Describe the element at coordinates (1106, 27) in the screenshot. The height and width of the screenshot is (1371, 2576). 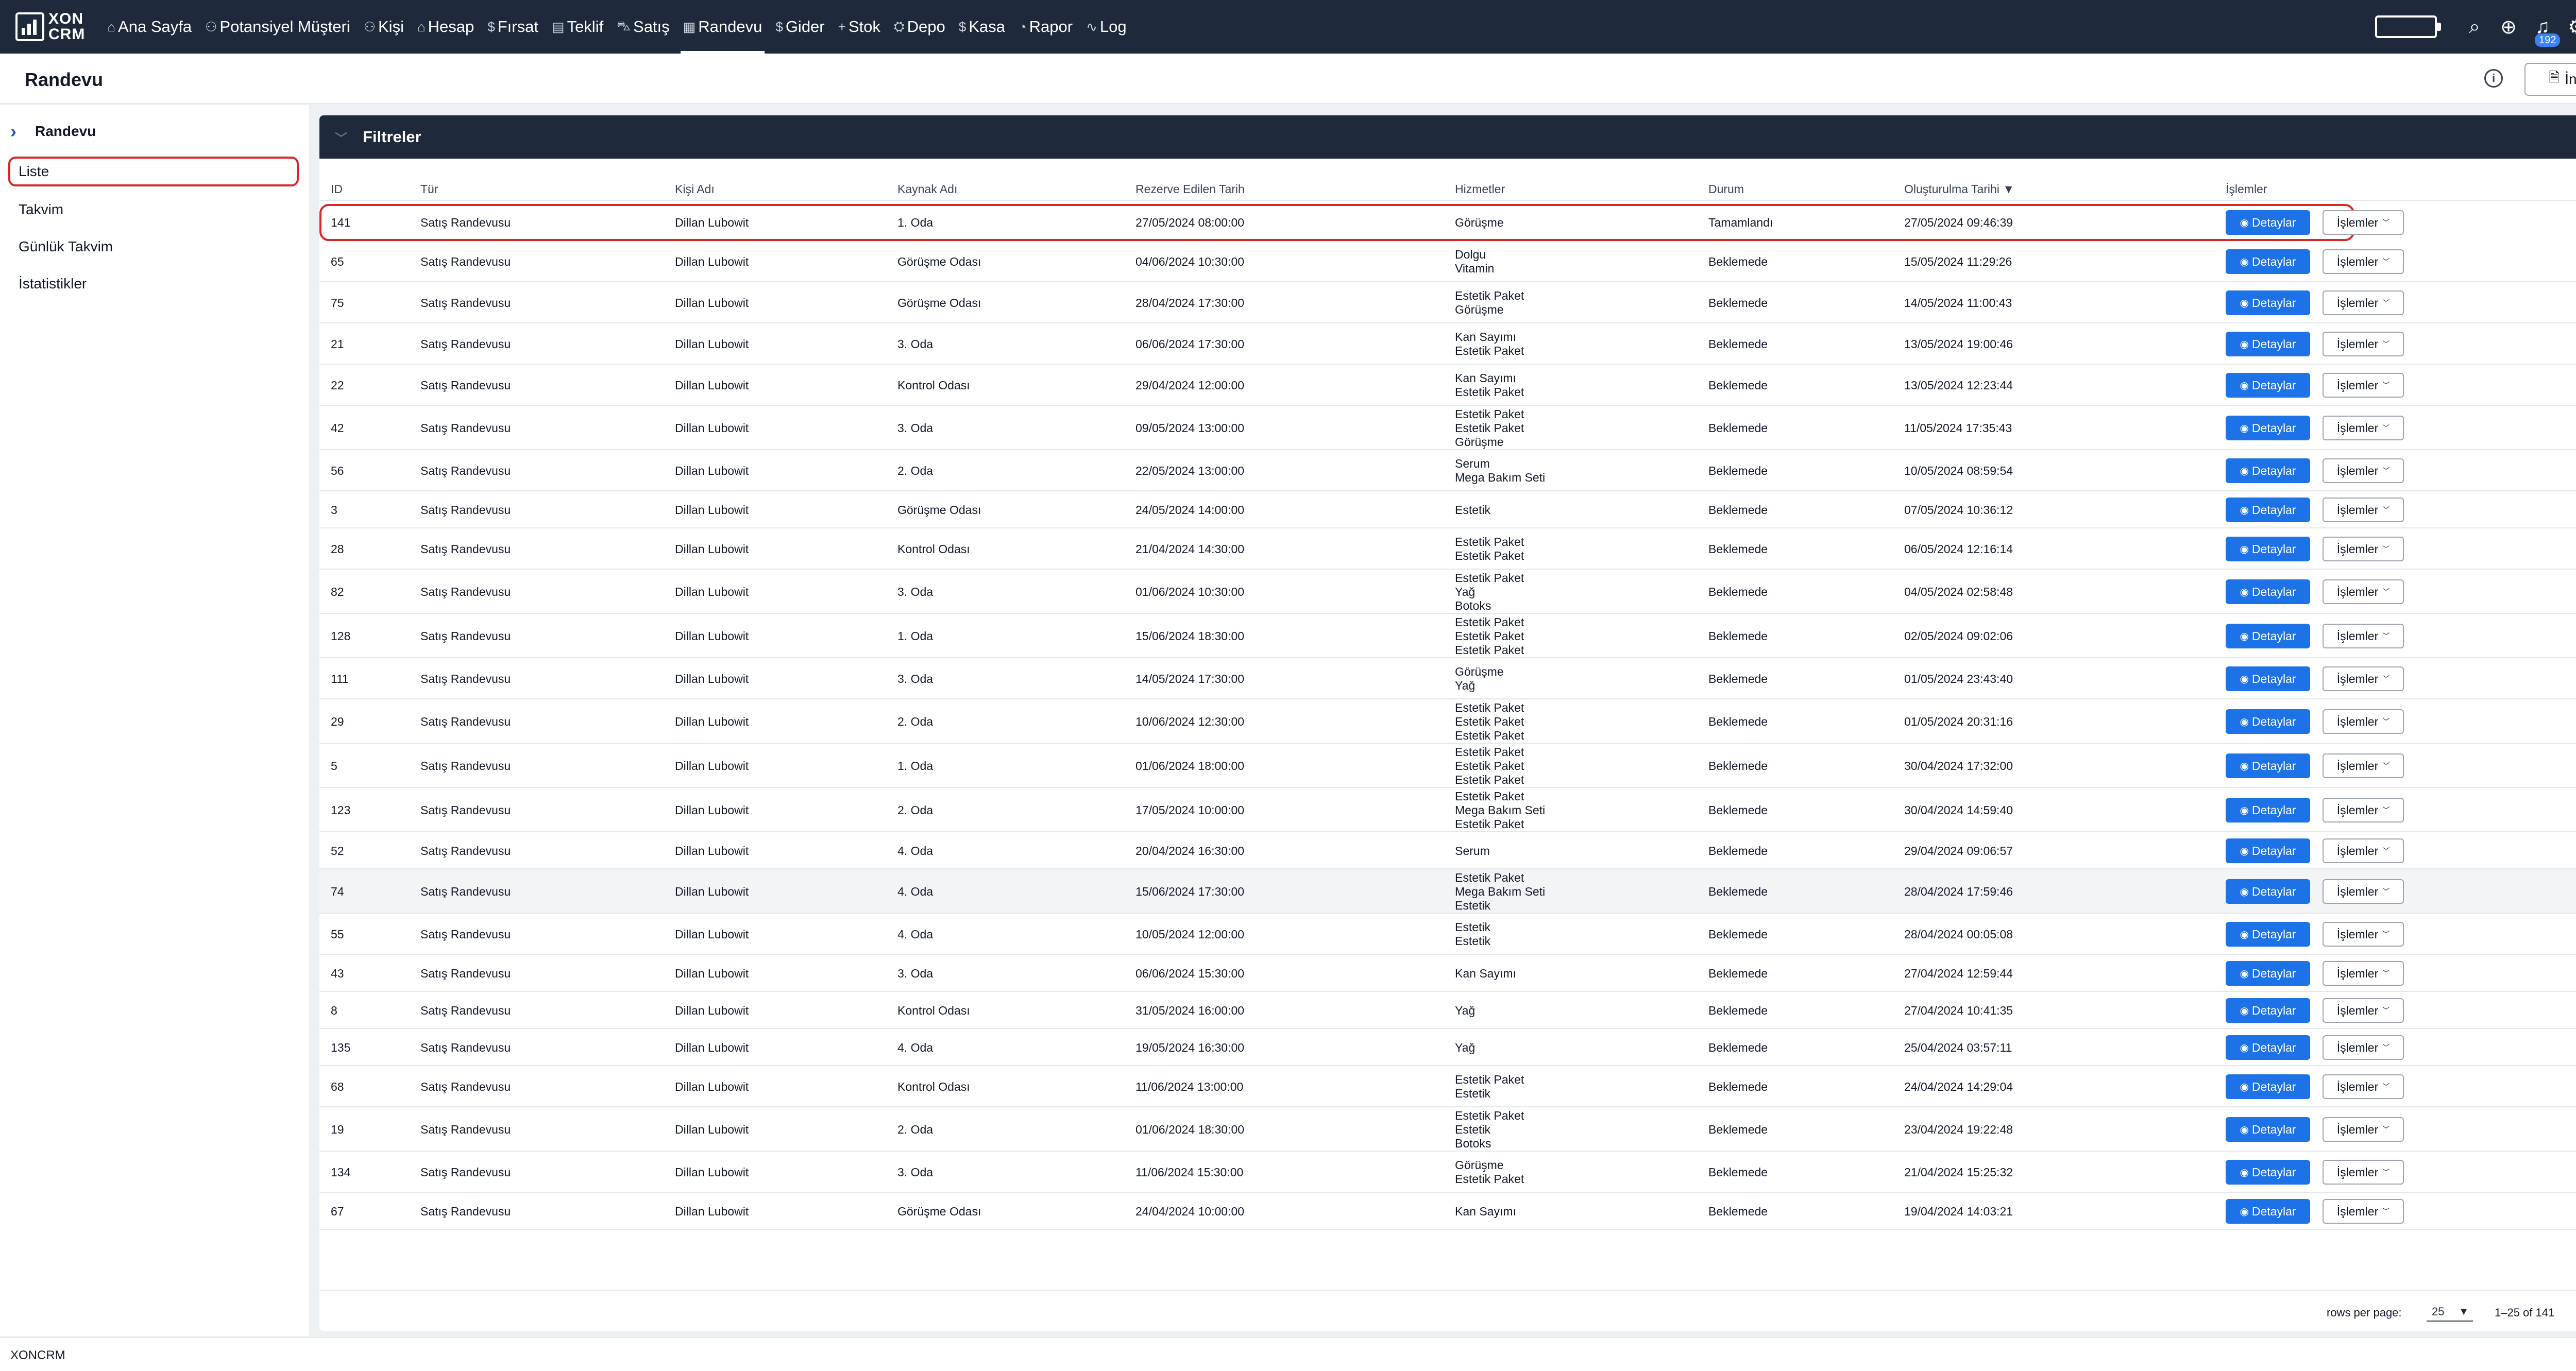
I see `nav-item-log: ∿ Log` at that location.